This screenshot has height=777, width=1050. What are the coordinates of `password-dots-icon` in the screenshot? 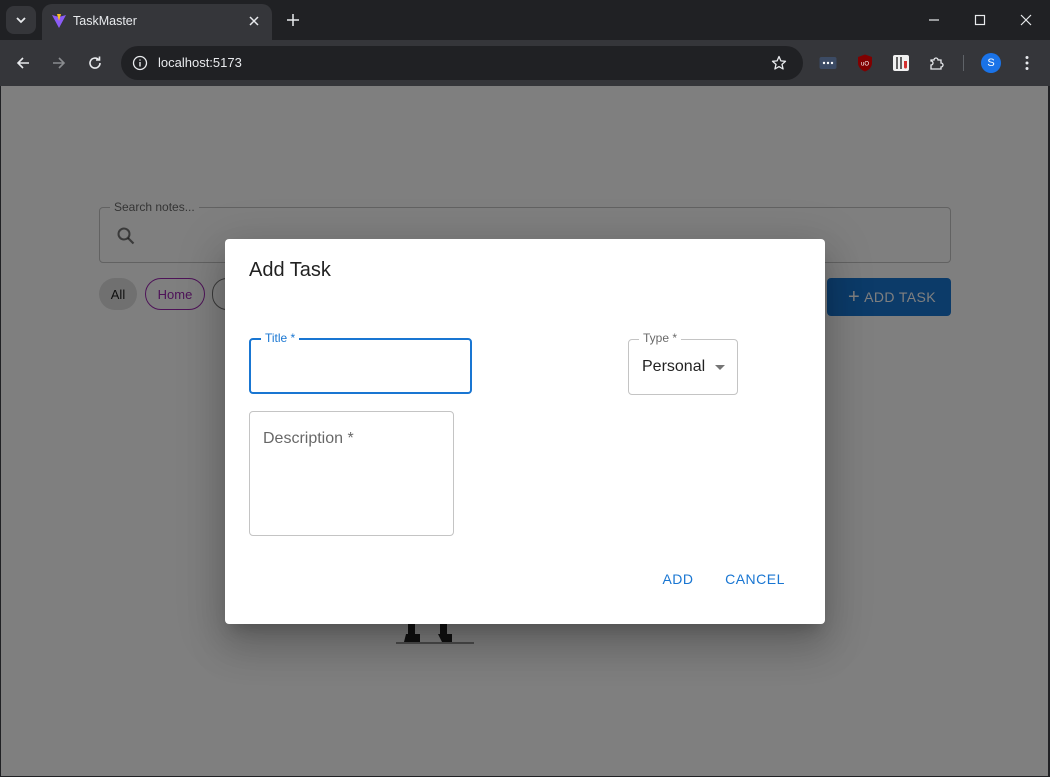 It's located at (828, 63).